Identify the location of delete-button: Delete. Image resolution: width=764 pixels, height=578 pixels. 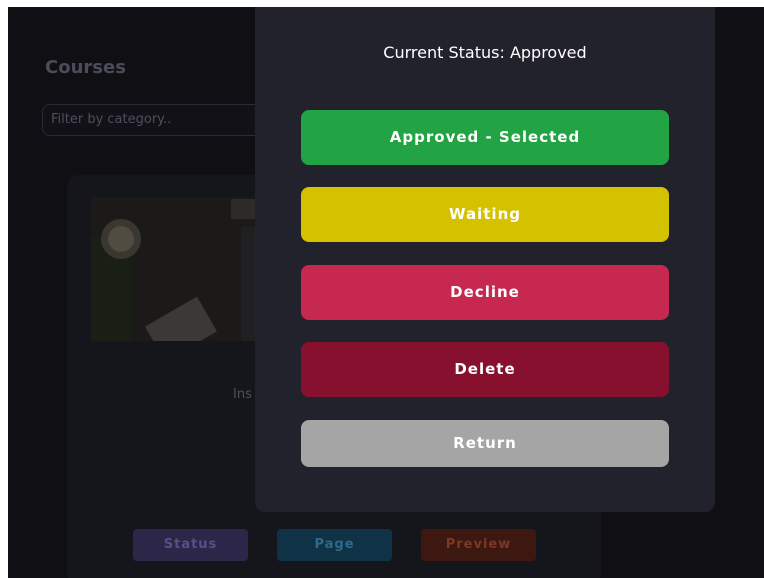
(485, 369).